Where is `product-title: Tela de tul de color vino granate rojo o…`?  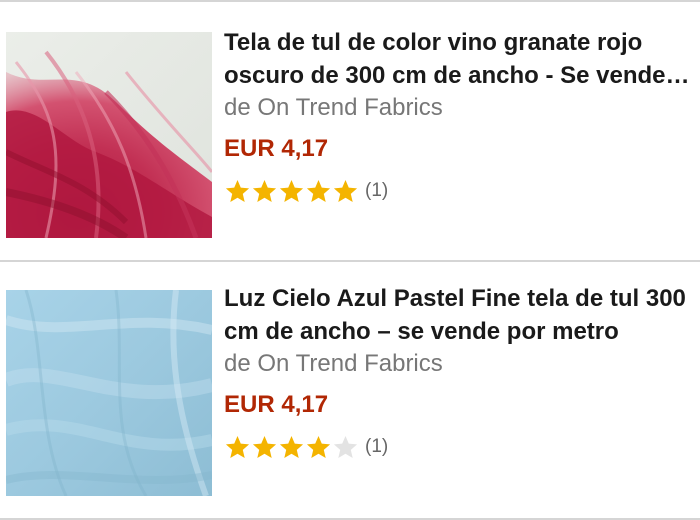 product-title: Tela de tul de color vino granate rojo o… is located at coordinates (457, 59).